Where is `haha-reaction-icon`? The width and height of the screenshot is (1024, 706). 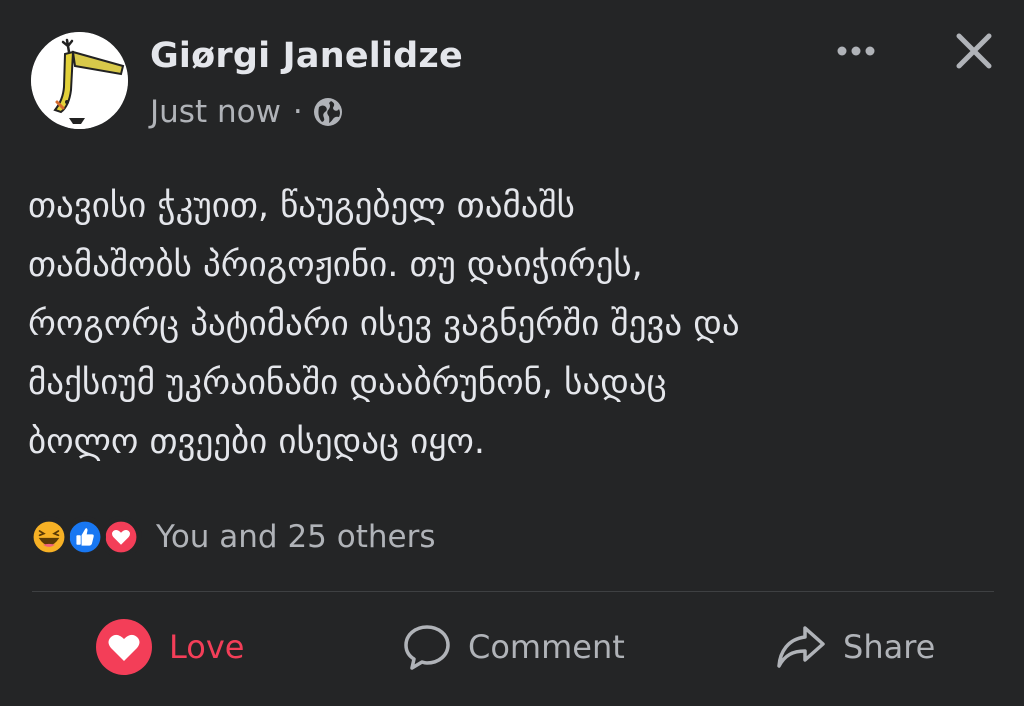 haha-reaction-icon is located at coordinates (49, 537).